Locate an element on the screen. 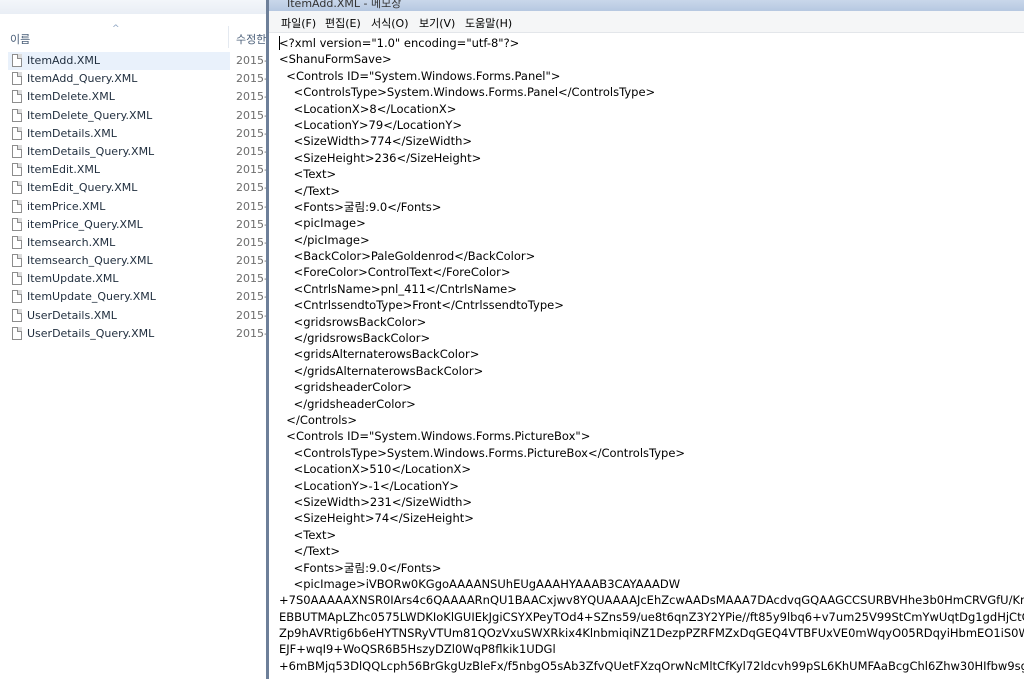 This screenshot has height=679, width=1024. file-row: itemPrice.XML 2015- is located at coordinates (135, 207).